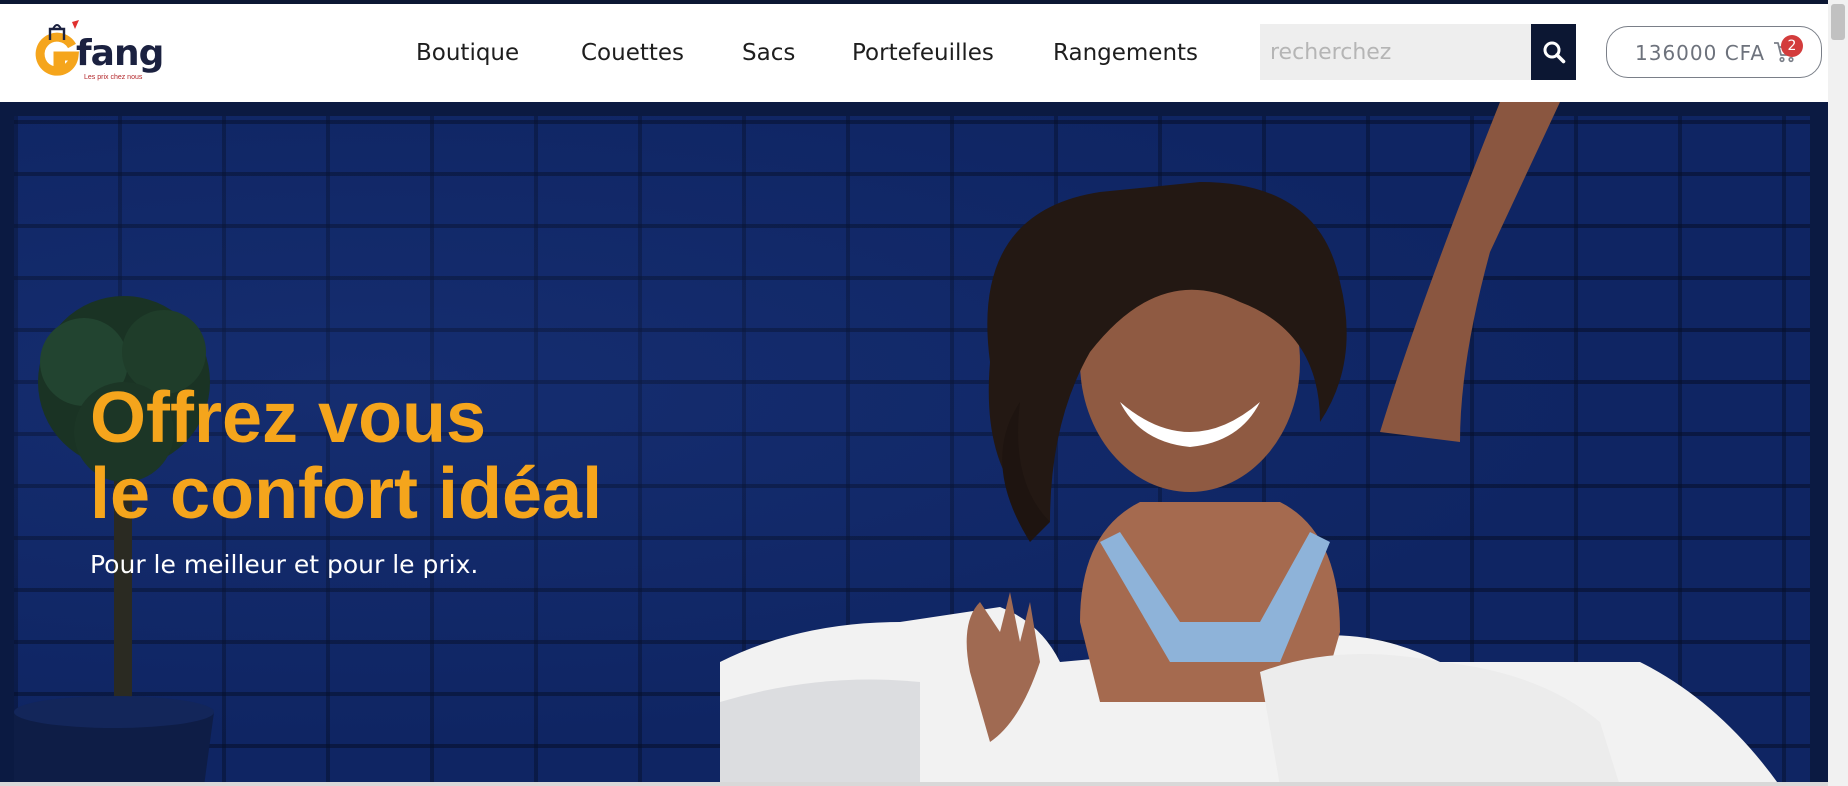 The height and width of the screenshot is (786, 1848). Describe the element at coordinates (346, 494) in the screenshot. I see `hero-title-line2: le confort idéal` at that location.